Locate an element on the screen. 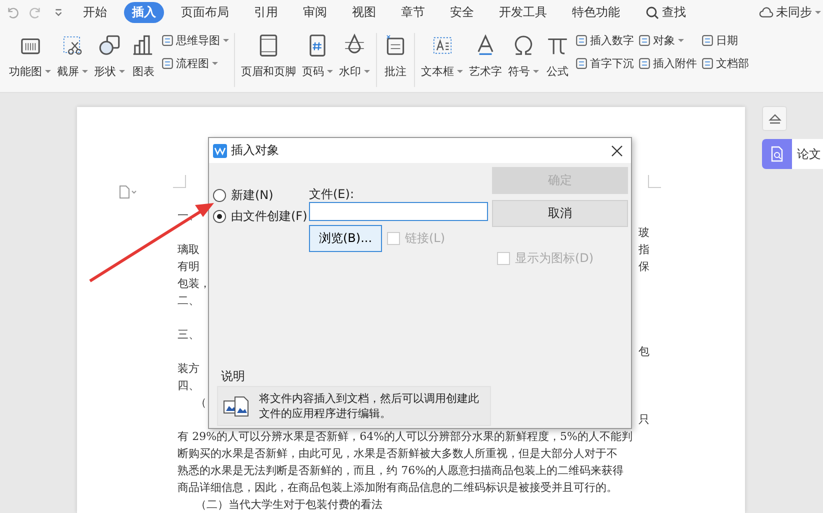 The width and height of the screenshot is (823, 513). close-icon is located at coordinates (617, 150).